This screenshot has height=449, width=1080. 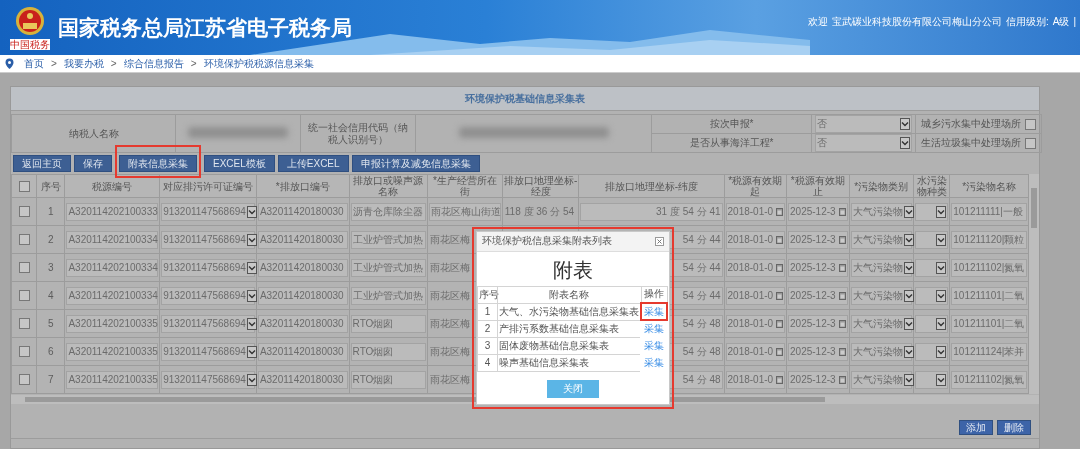 I want to click on table-cell: 产排污系数基础信息采集表, so click(x=569, y=328).